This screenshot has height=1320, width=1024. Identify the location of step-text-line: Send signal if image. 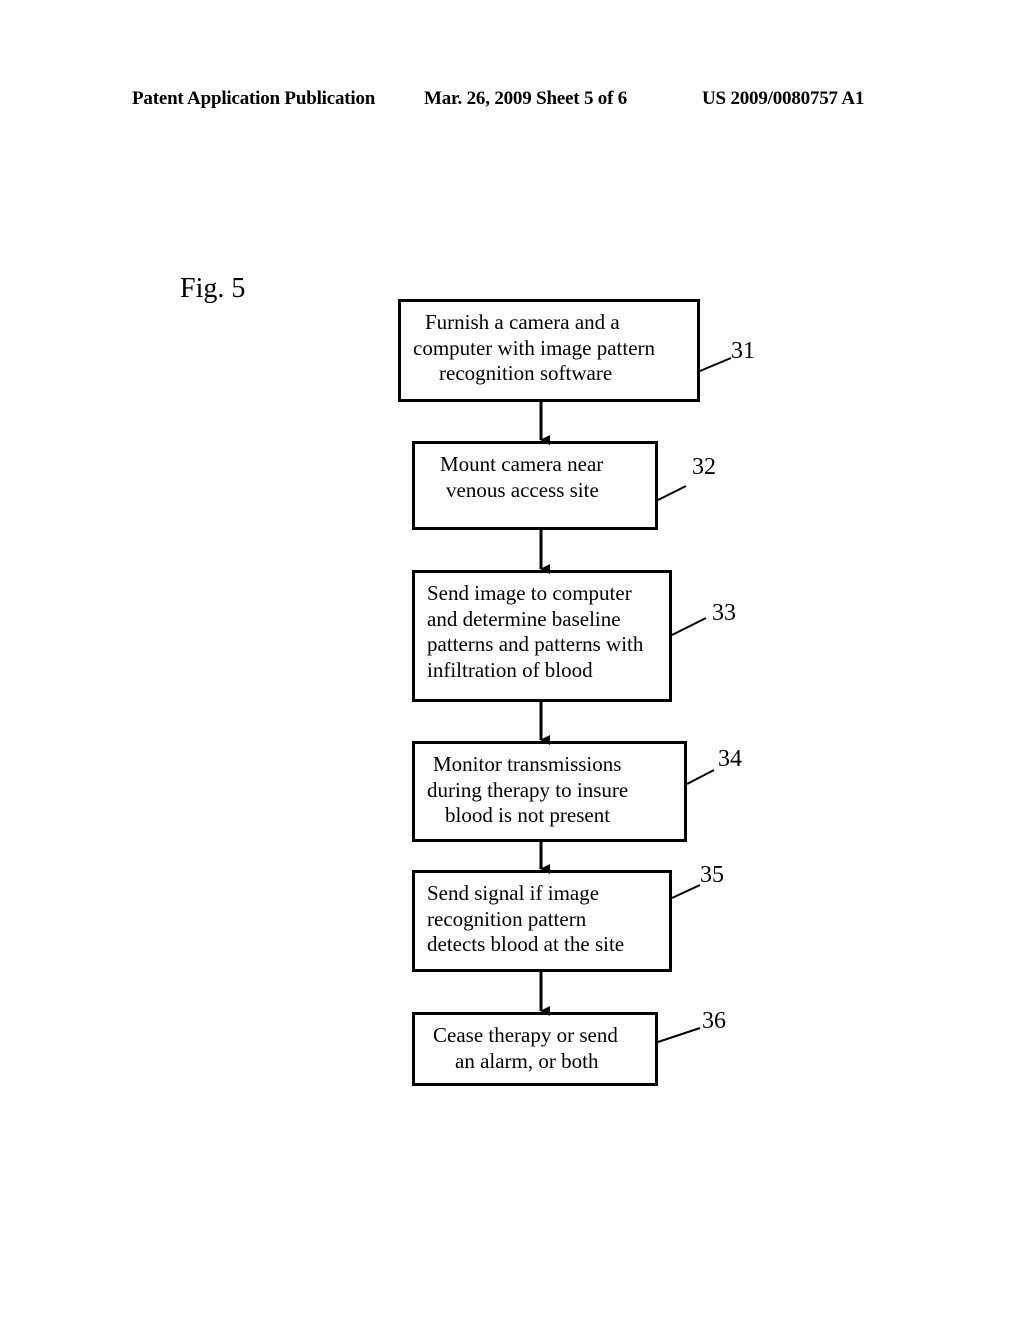
(513, 893).